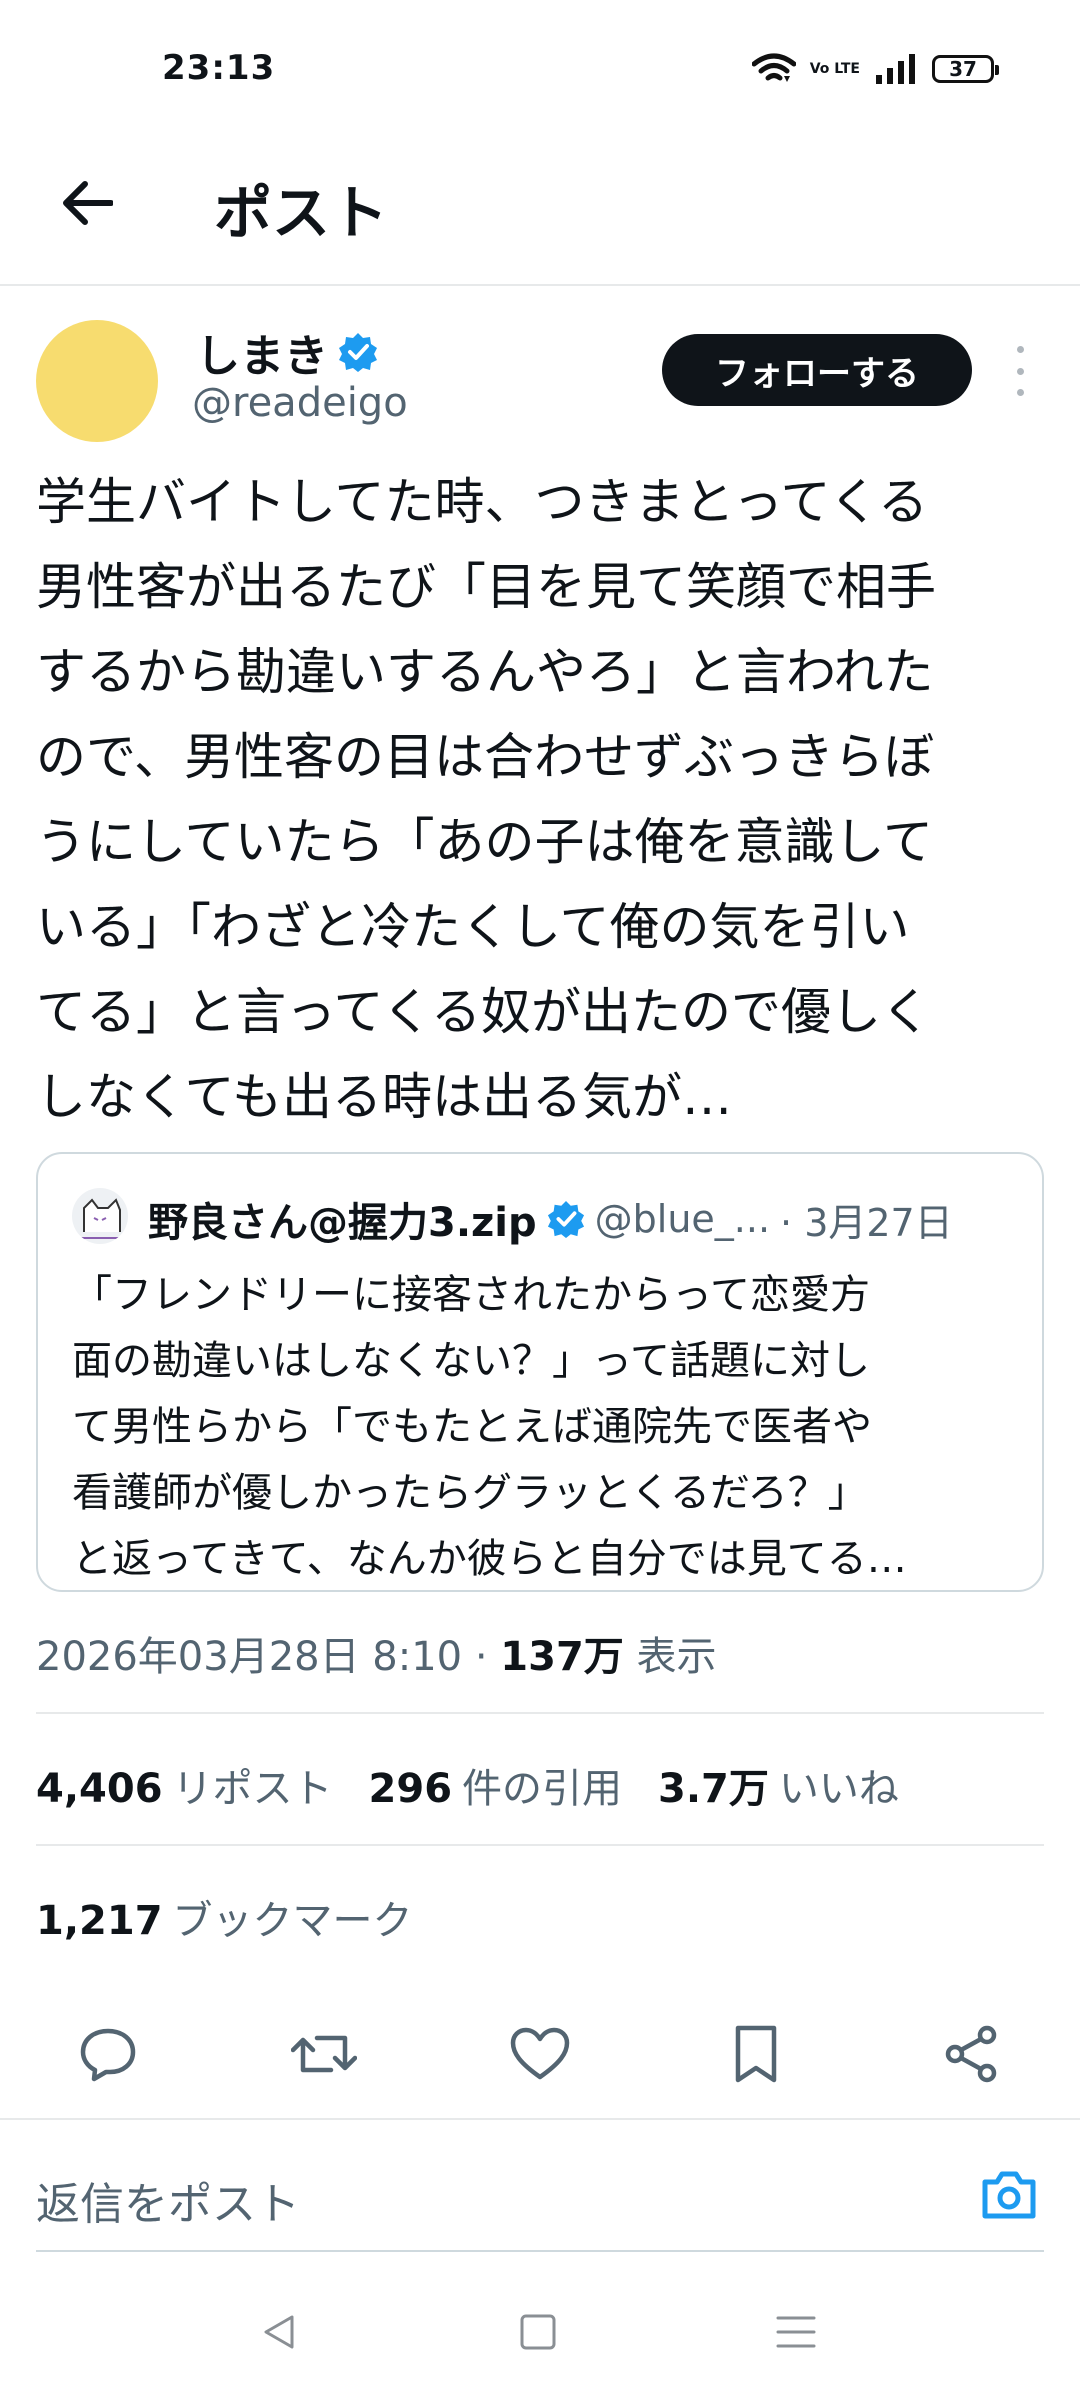 Image resolution: width=1080 pixels, height=2400 pixels. I want to click on reposts-count: 4,406, so click(99, 1789).